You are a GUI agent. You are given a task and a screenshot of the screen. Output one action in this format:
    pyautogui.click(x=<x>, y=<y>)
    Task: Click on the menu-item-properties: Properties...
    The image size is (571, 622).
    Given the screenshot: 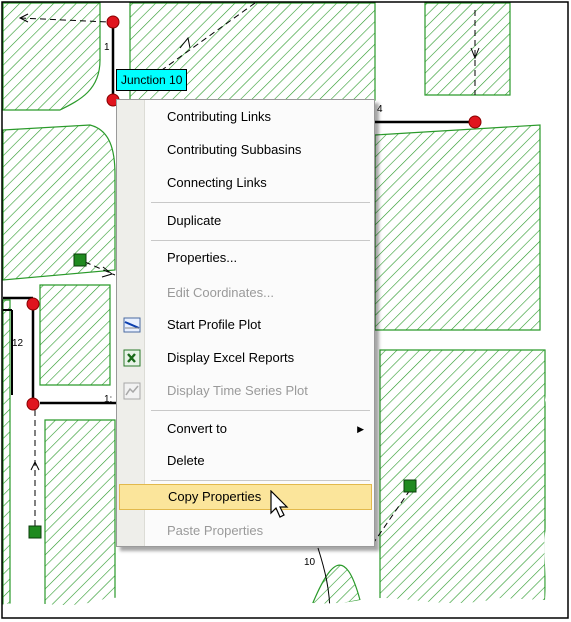 What is the action you would take?
    pyautogui.click(x=245, y=258)
    